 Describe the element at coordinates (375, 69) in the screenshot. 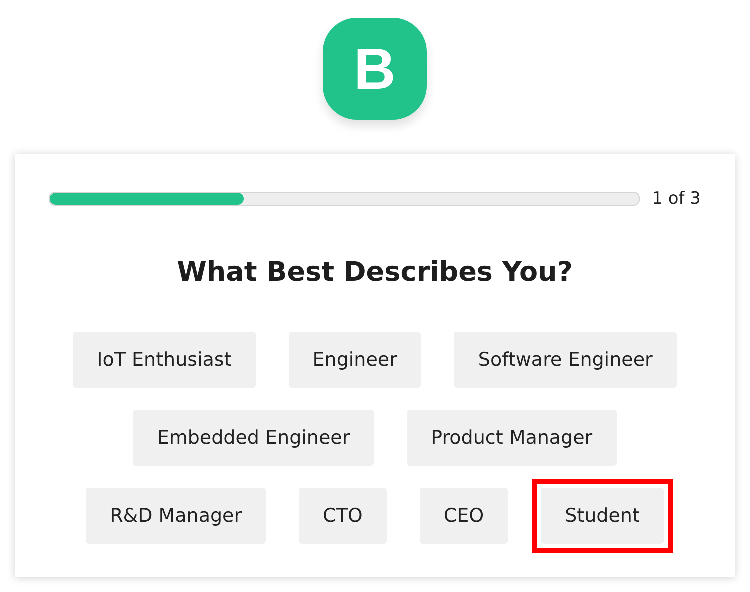

I see `logo: B` at that location.